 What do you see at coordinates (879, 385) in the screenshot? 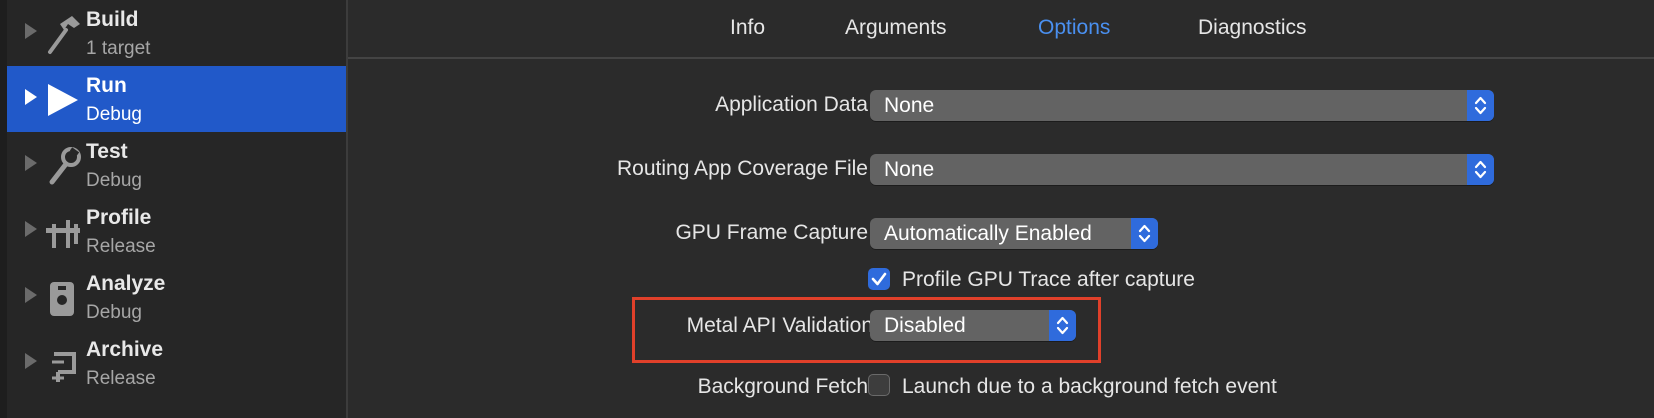
I see `background-fetch-checkbox` at bounding box center [879, 385].